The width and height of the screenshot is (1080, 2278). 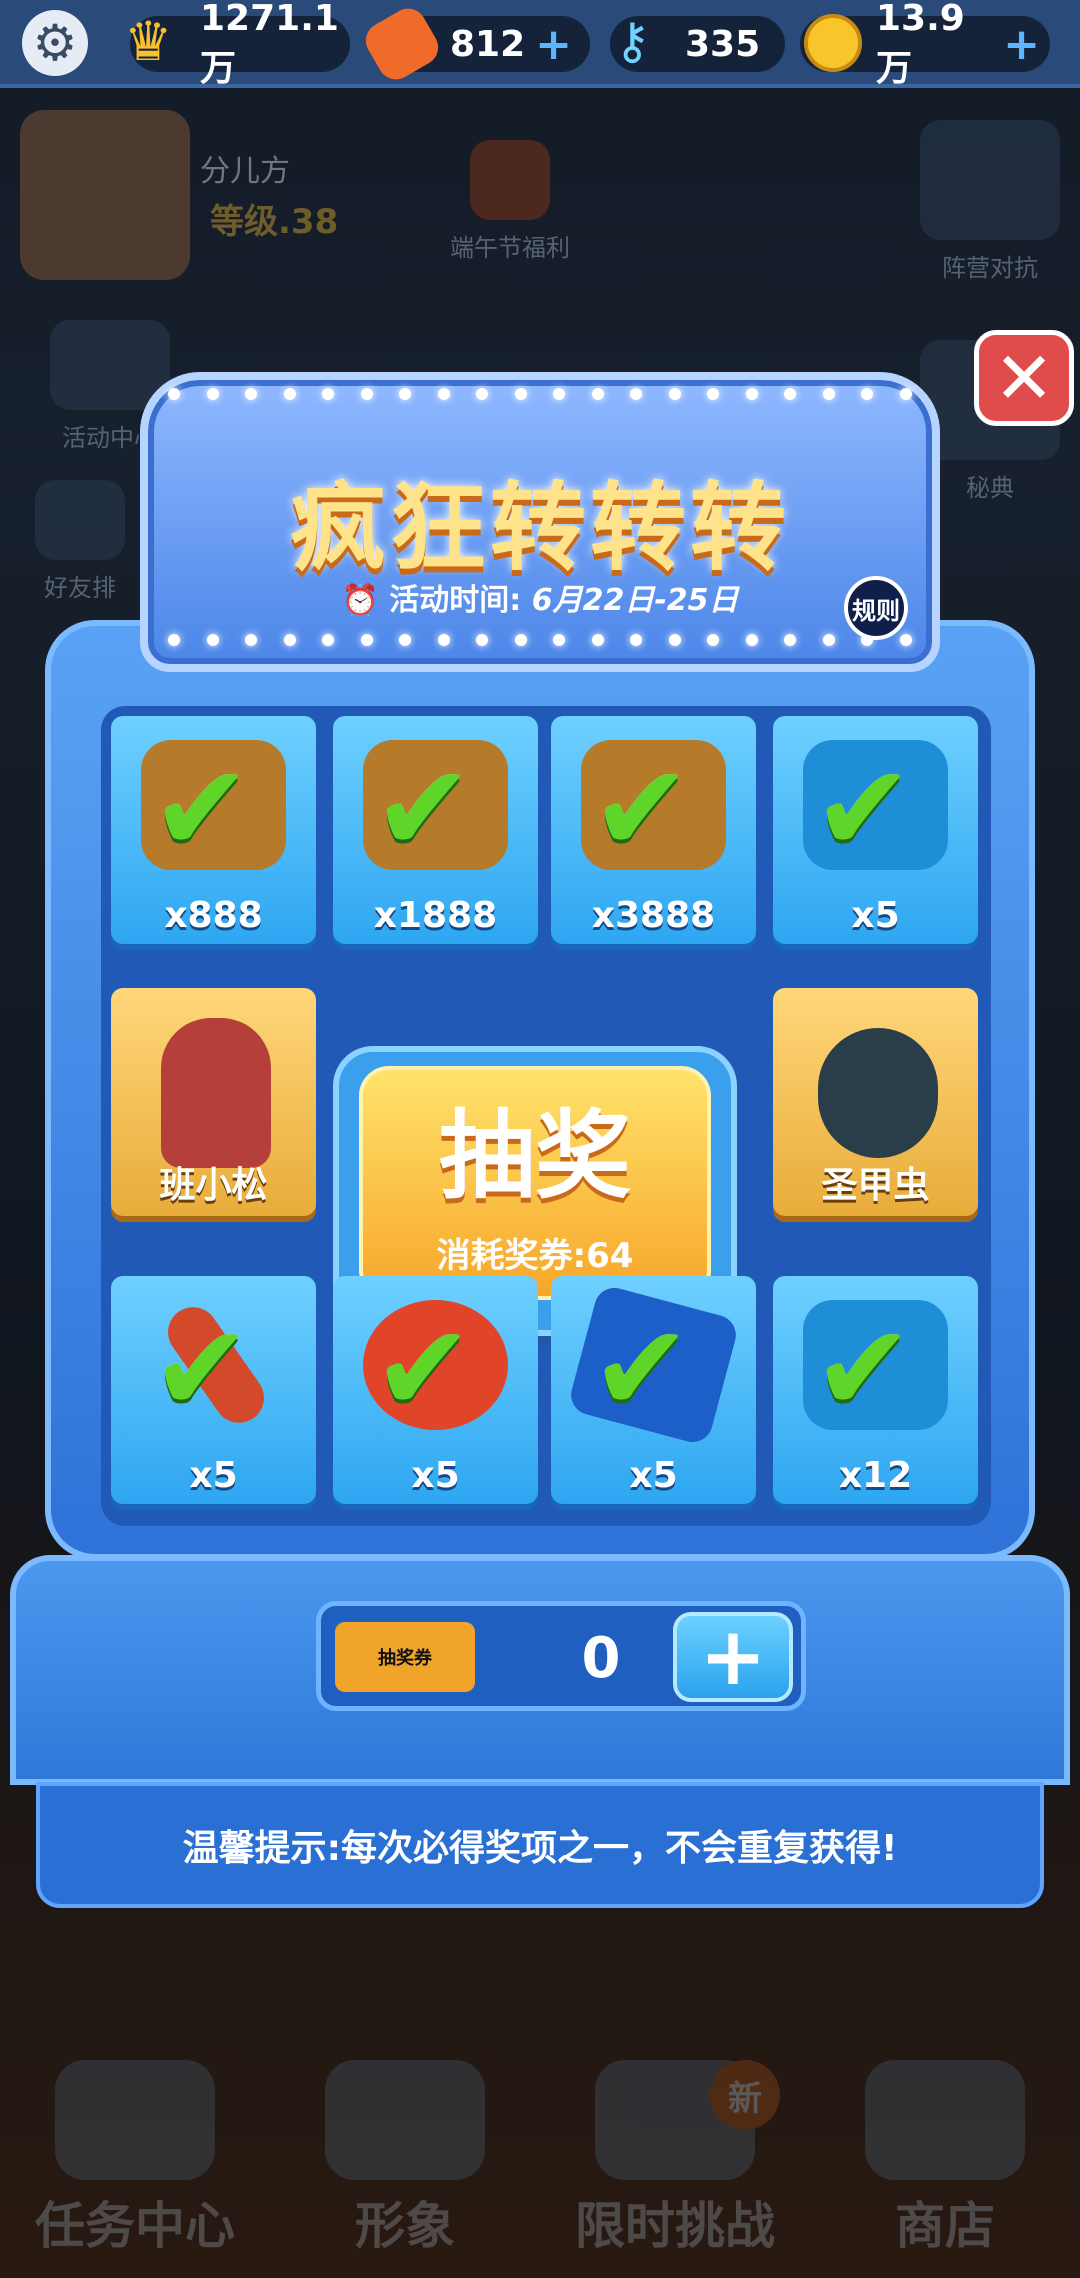 I want to click on prize-cell: ✔ x1888, so click(x=435, y=830).